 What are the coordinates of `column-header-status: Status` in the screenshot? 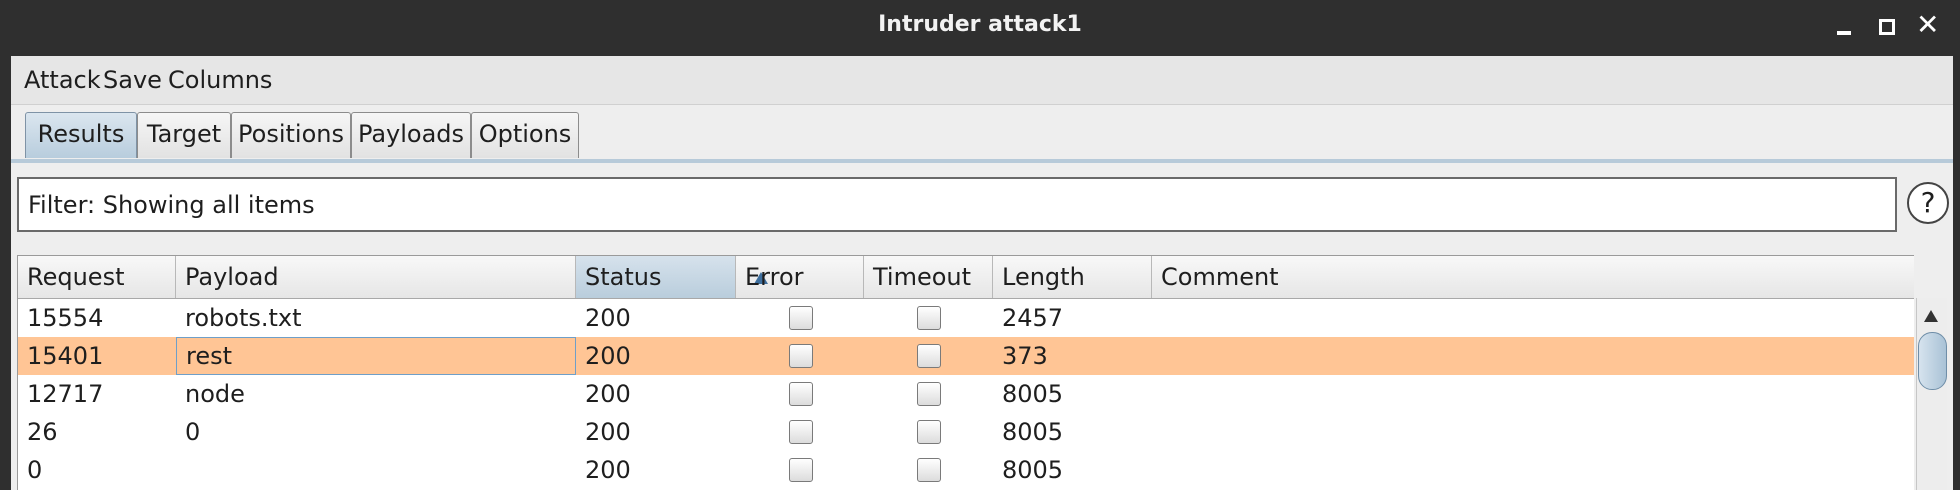 It's located at (672, 277).